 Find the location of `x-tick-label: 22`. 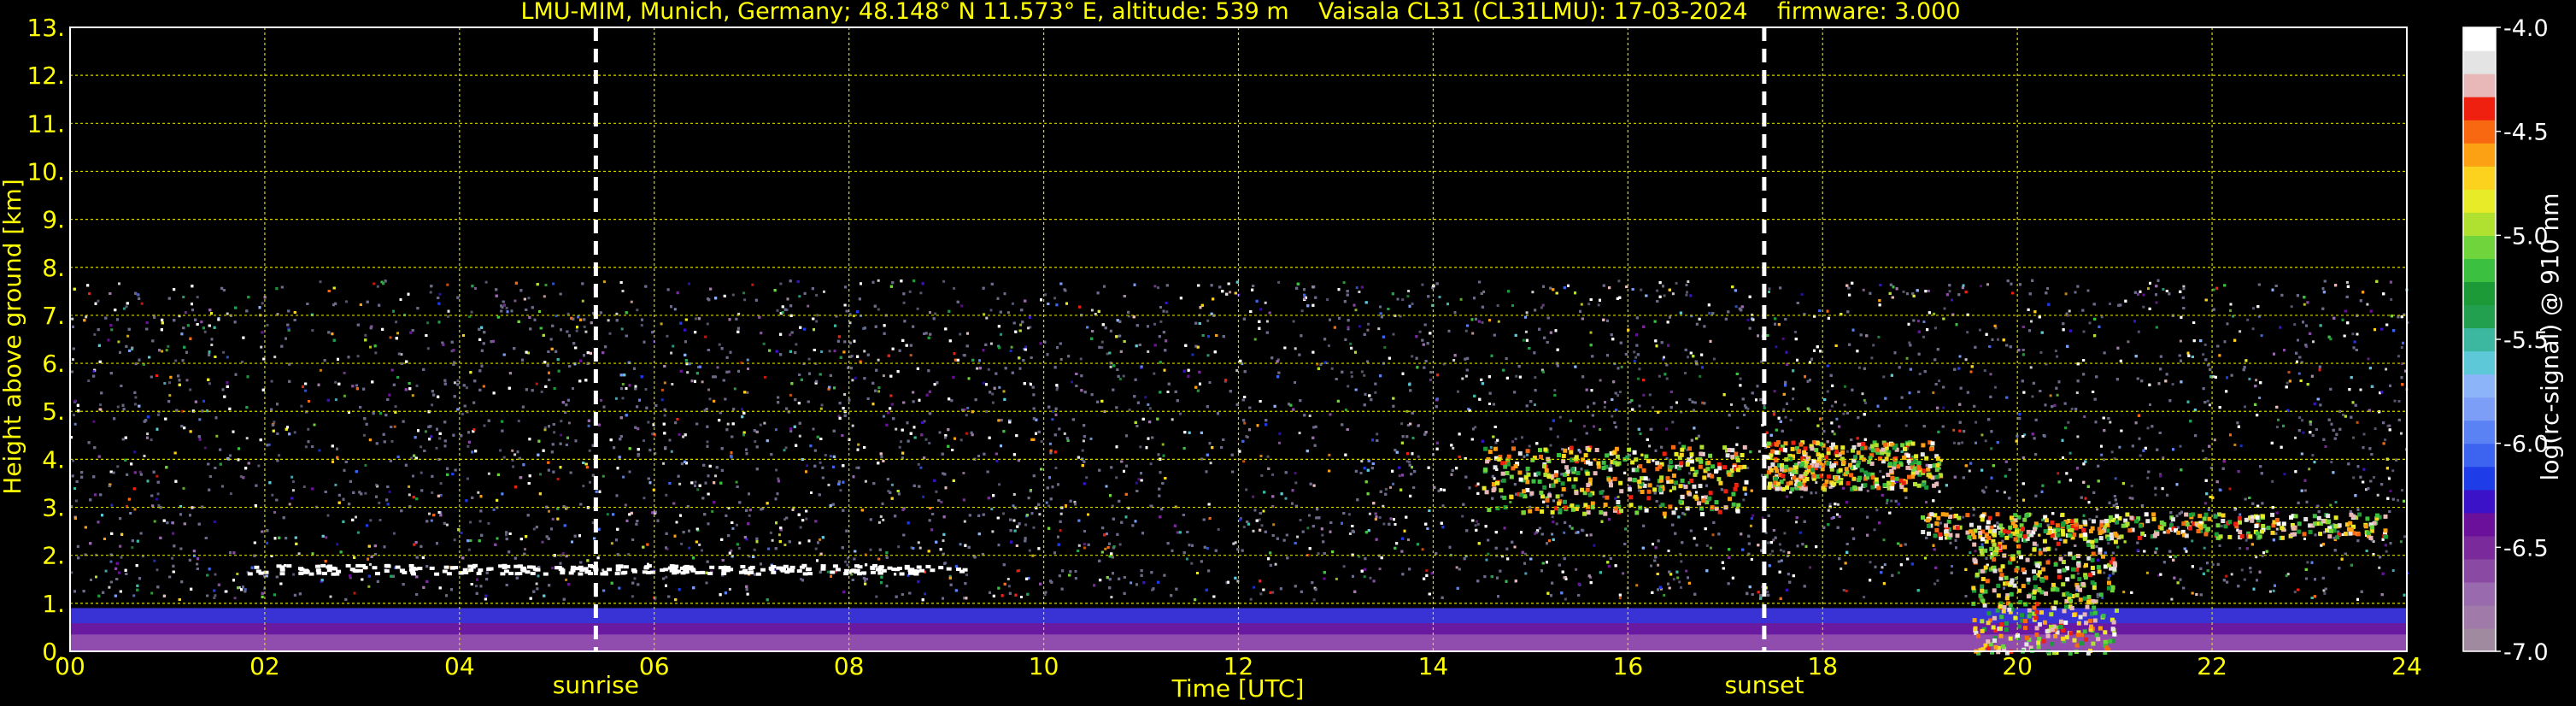

x-tick-label: 22 is located at coordinates (2212, 666).